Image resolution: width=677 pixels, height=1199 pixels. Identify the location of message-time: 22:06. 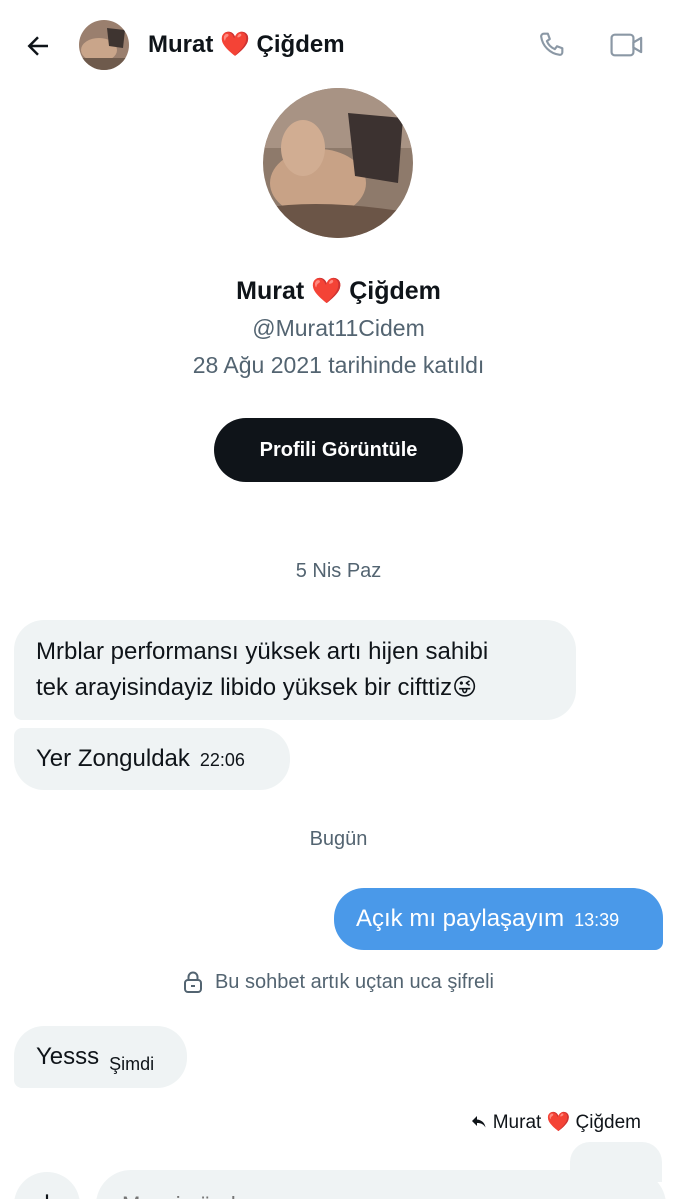
(222, 760).